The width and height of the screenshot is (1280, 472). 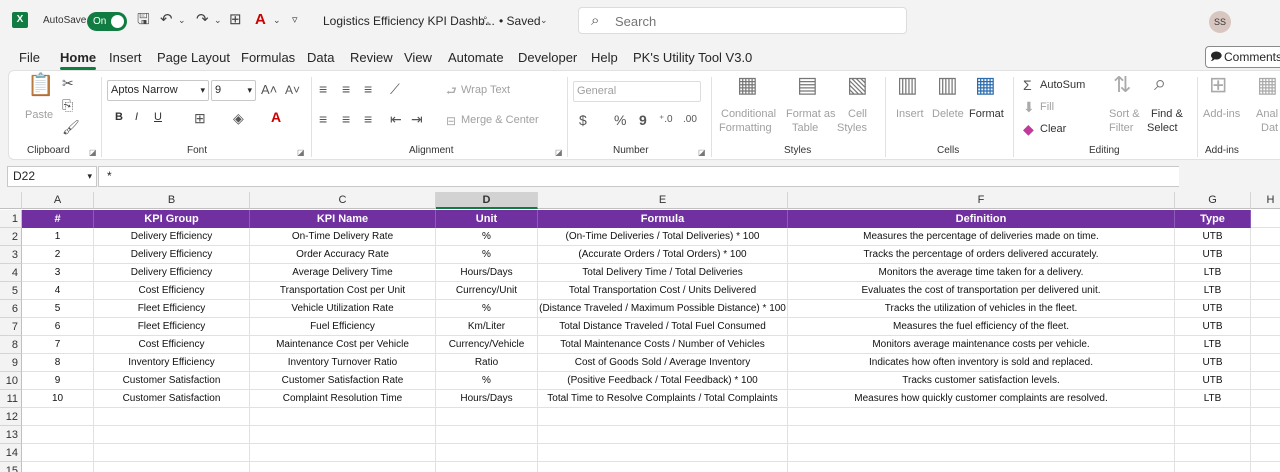 I want to click on wrap-text-icon: ⮐, so click(x=451, y=91).